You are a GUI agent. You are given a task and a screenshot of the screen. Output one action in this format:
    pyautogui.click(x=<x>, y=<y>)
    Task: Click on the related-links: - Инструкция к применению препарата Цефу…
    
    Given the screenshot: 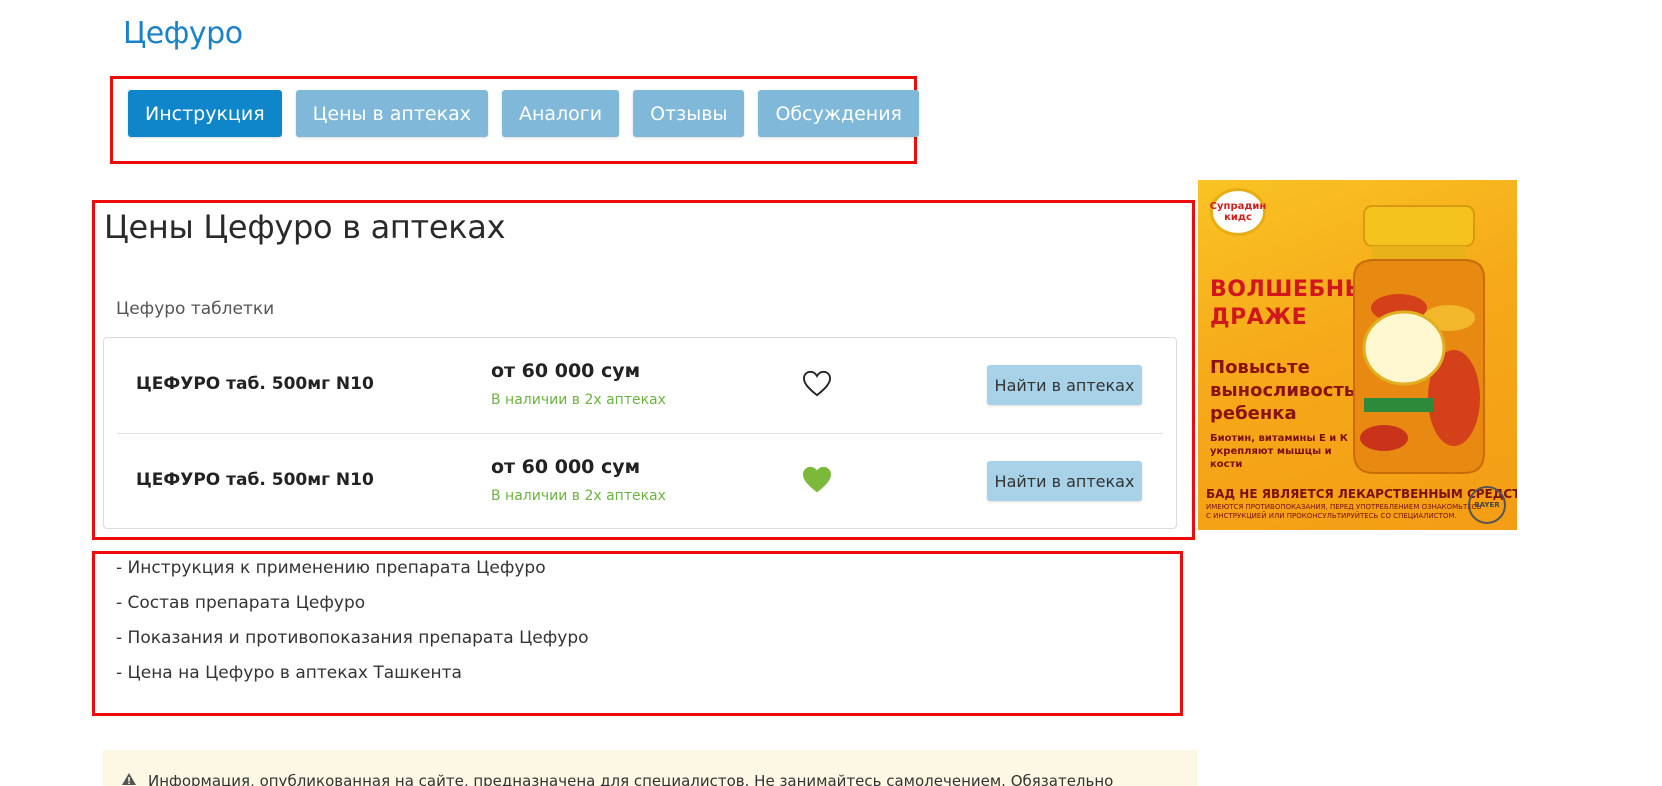 What is the action you would take?
    pyautogui.click(x=352, y=627)
    